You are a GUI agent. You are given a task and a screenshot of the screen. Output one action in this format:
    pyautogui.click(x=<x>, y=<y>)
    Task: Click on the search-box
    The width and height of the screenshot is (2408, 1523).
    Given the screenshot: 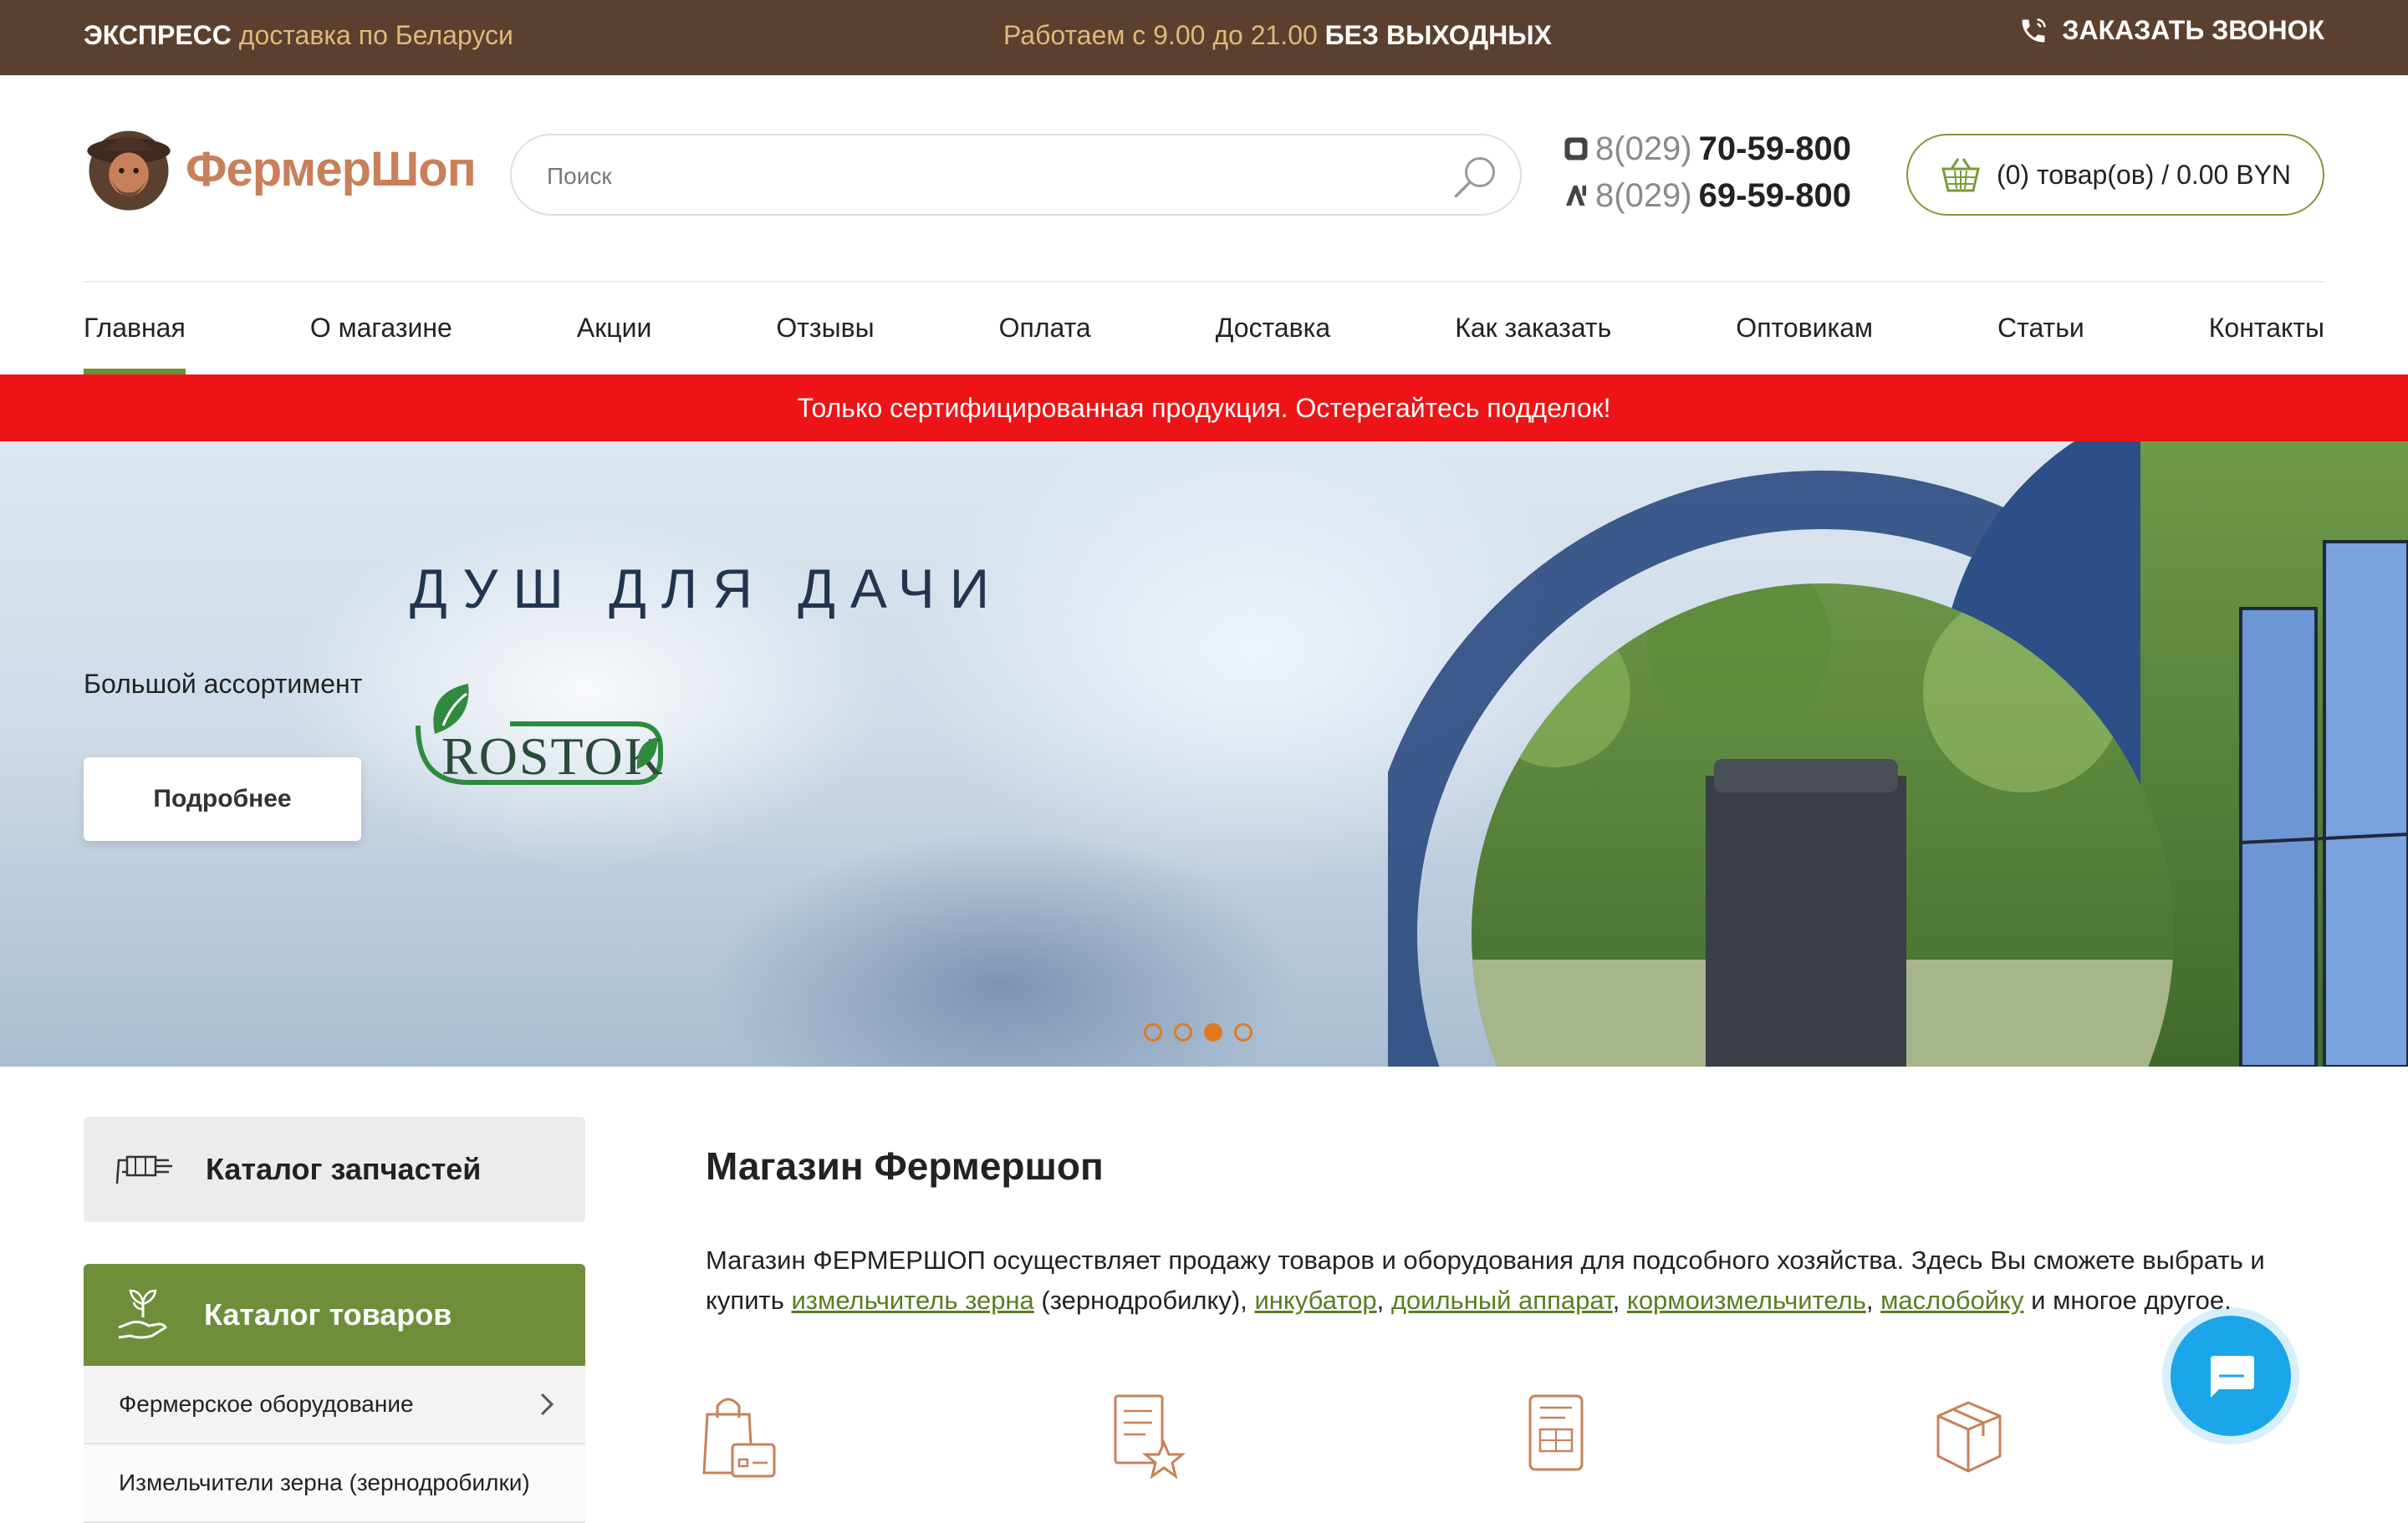 What is the action you would take?
    pyautogui.click(x=1016, y=175)
    